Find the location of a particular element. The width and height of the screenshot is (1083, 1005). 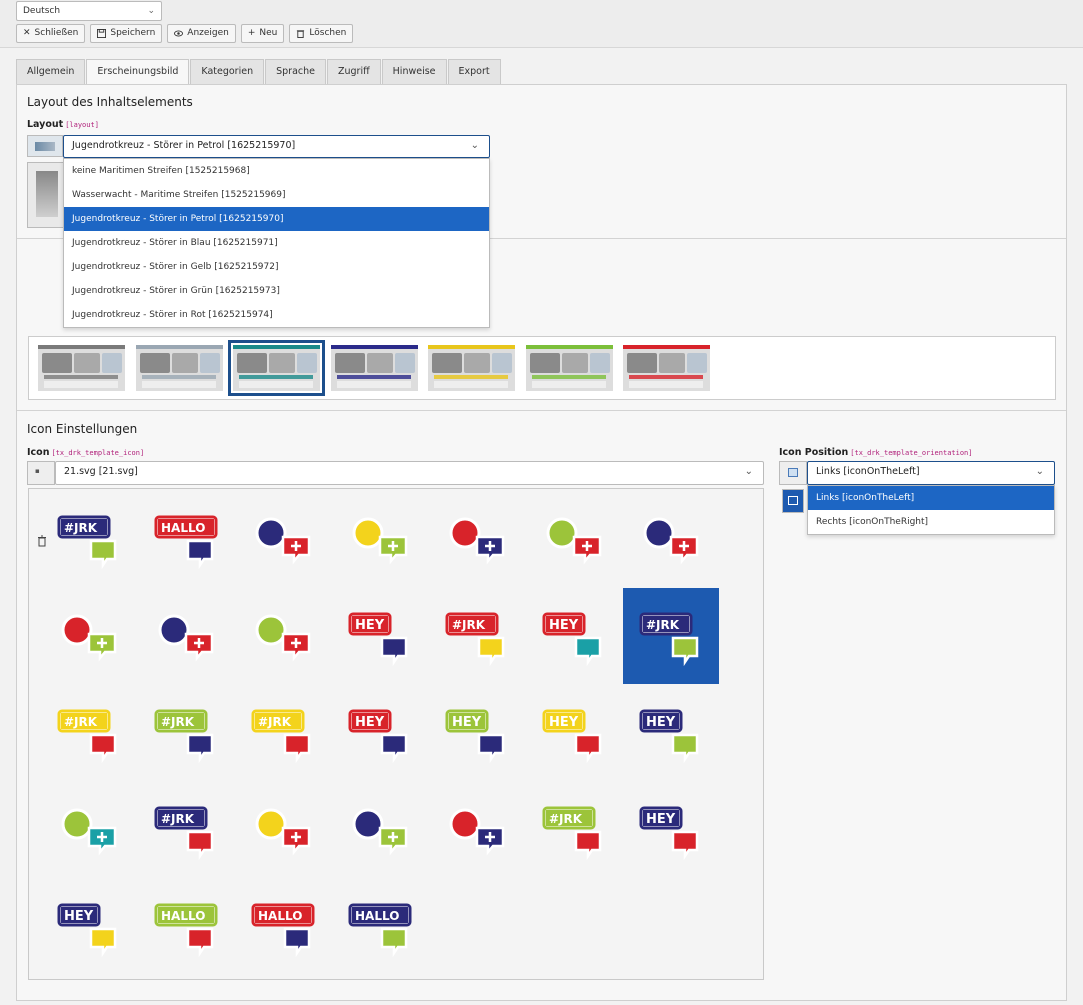

hallo-megaphone-icon: HALLO is located at coordinates (186, 927).